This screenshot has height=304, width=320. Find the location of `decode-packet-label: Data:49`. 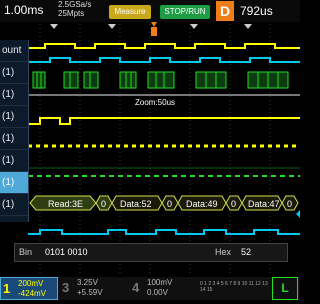

decode-packet-label: Data:49 is located at coordinates (202, 204).